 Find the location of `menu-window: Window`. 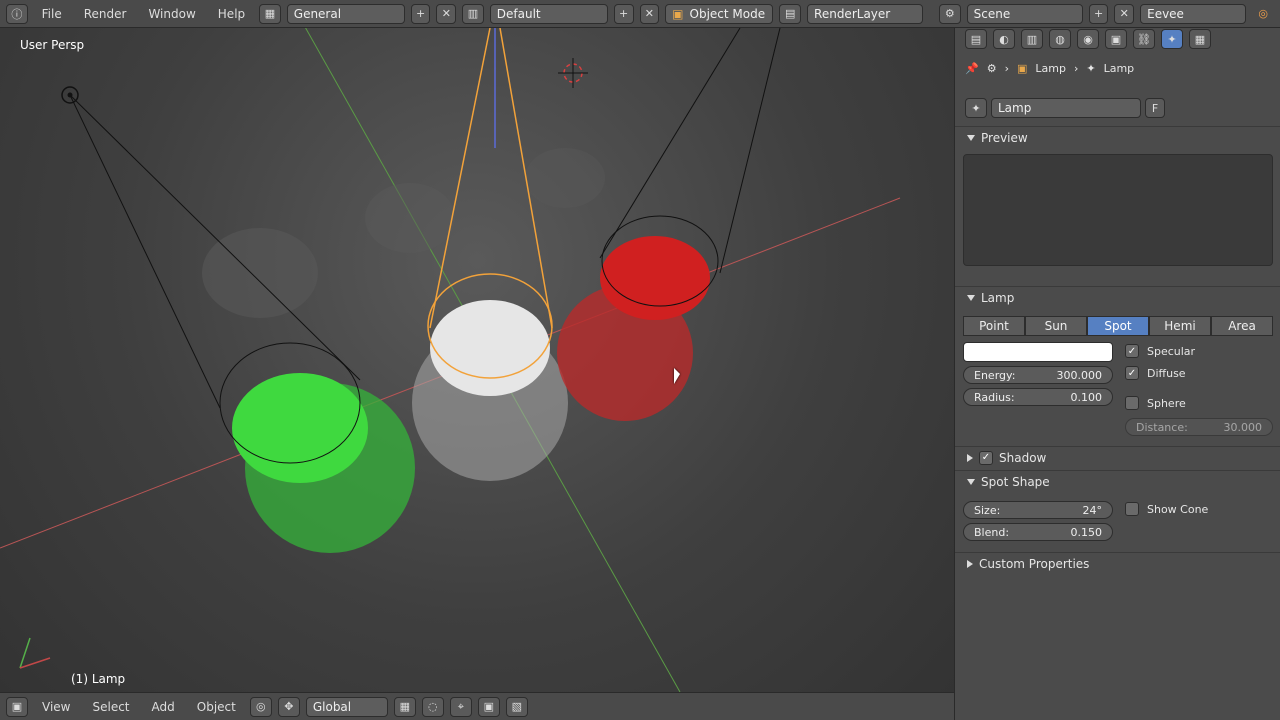

menu-window: Window is located at coordinates (171, 14).